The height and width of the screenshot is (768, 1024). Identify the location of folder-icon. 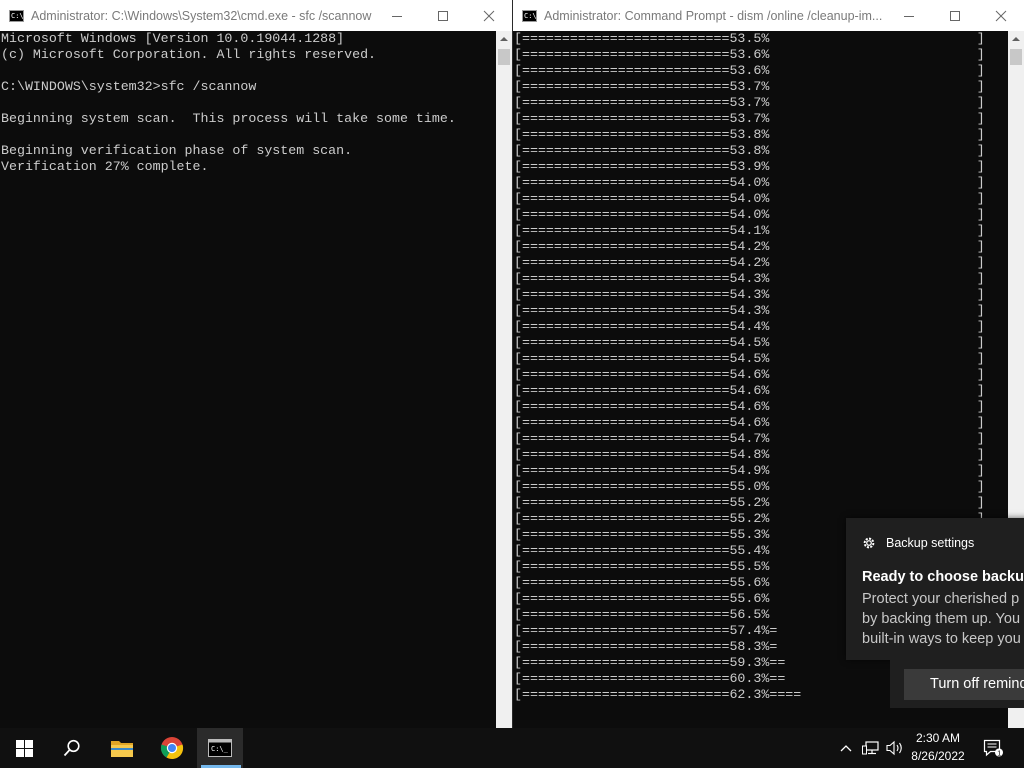
(122, 749).